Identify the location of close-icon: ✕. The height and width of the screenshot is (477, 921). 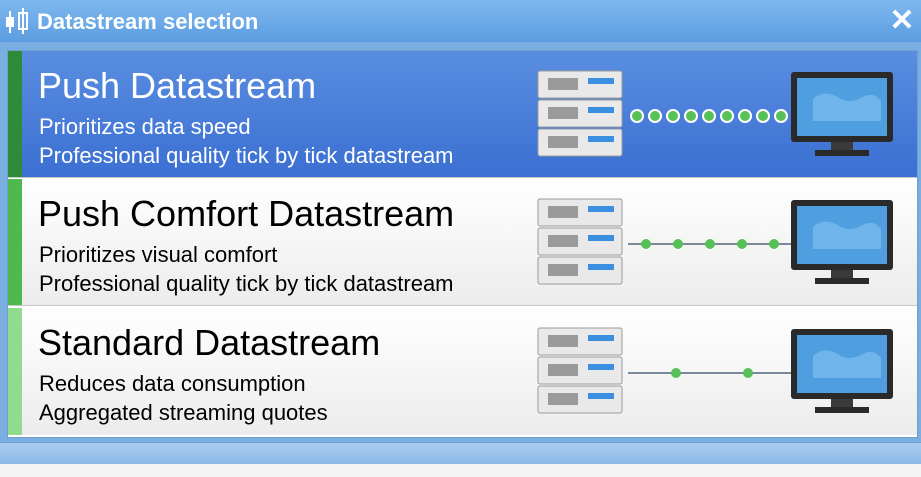
(902, 20).